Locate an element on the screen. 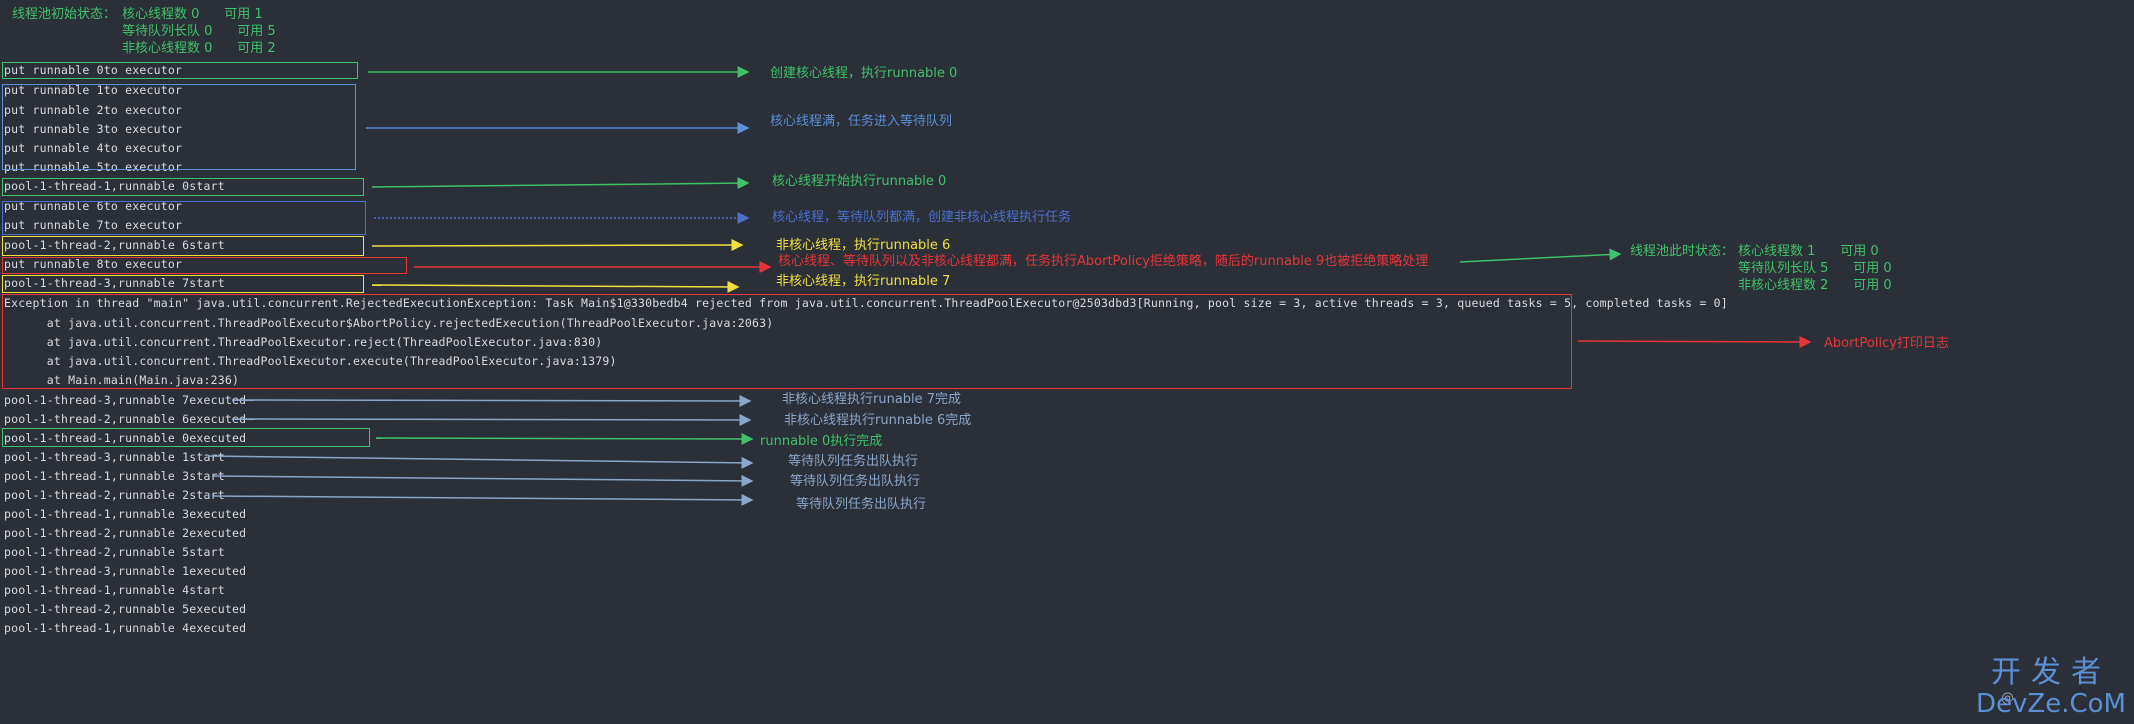  annotation-note: AbortPolicy打印日志 is located at coordinates (1886, 343).